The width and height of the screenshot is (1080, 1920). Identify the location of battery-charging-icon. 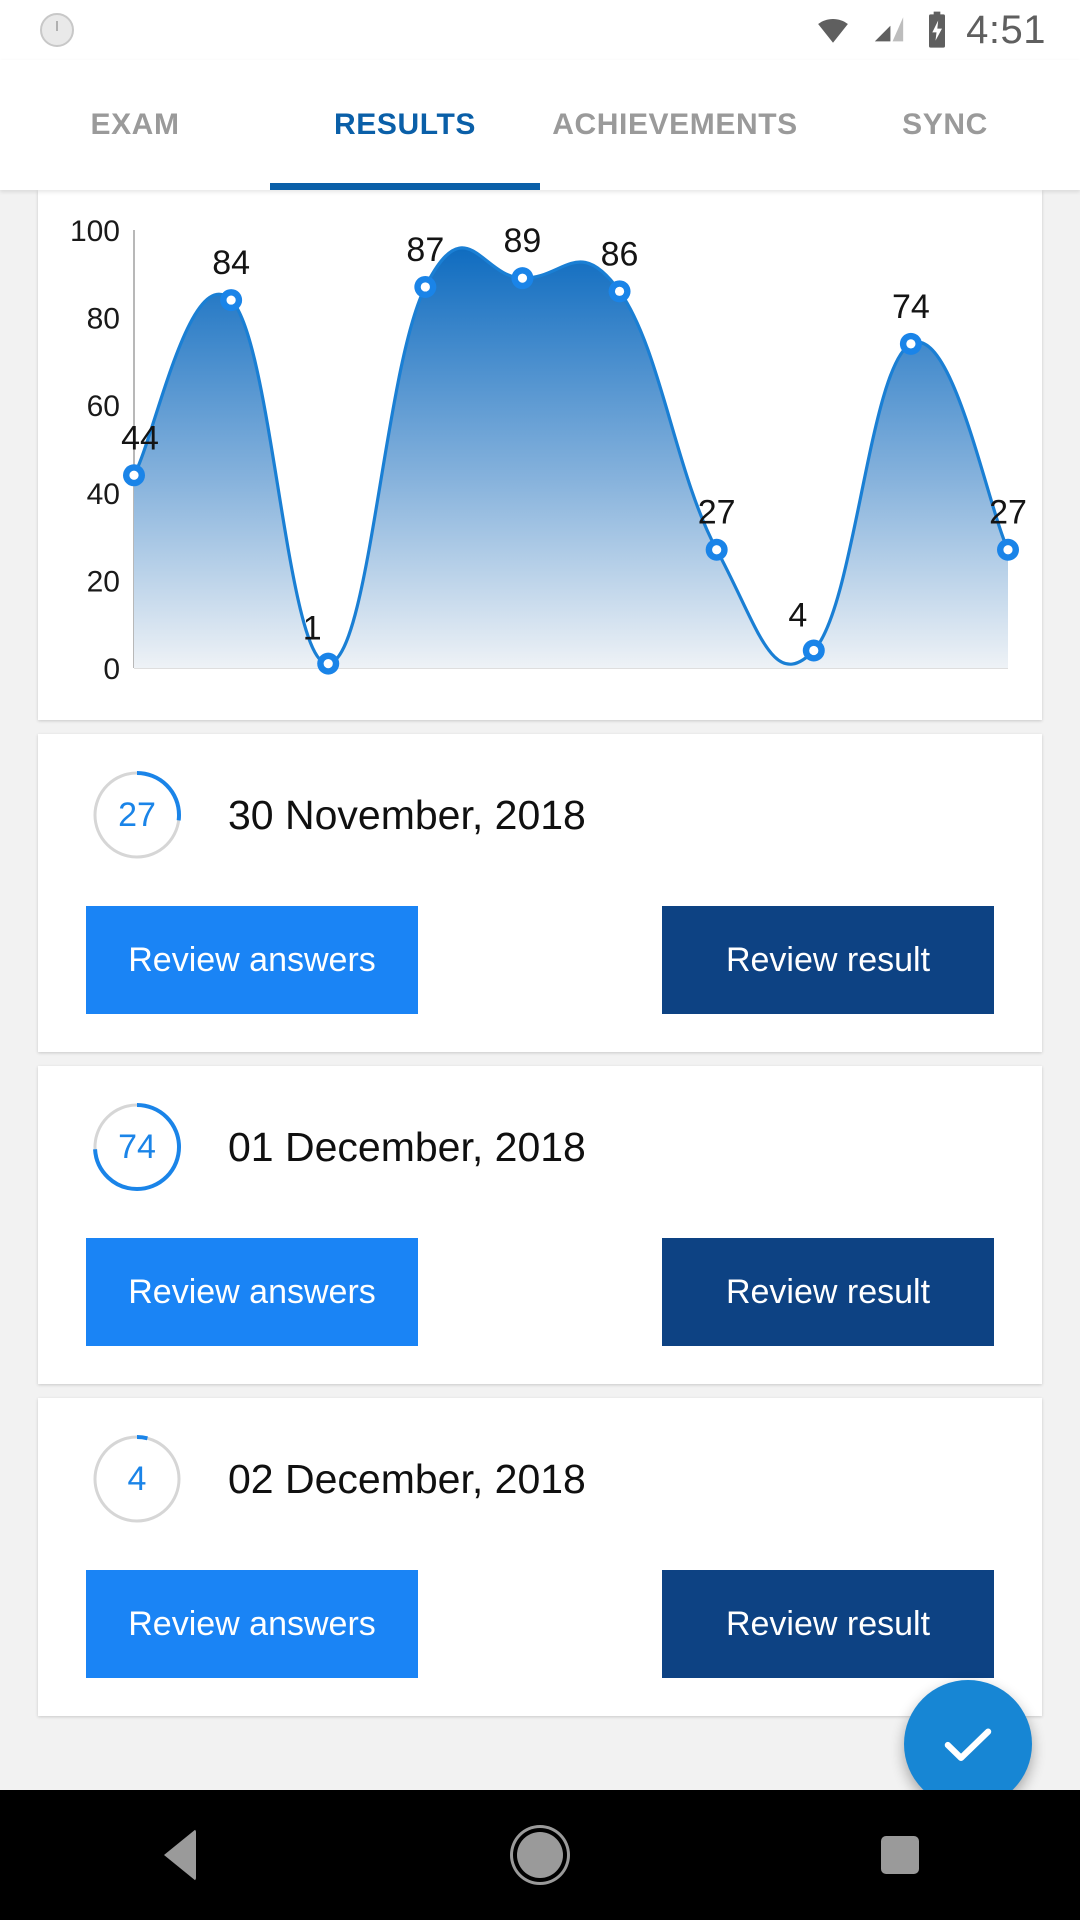
(937, 29).